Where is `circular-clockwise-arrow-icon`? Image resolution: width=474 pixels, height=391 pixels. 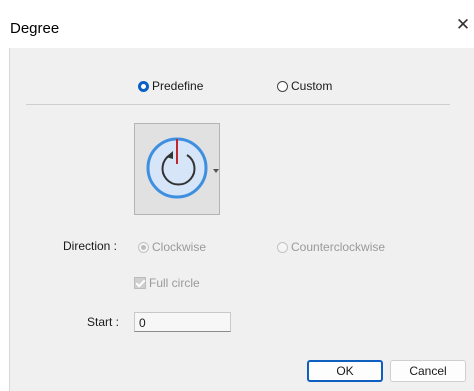 circular-clockwise-arrow-icon is located at coordinates (177, 168).